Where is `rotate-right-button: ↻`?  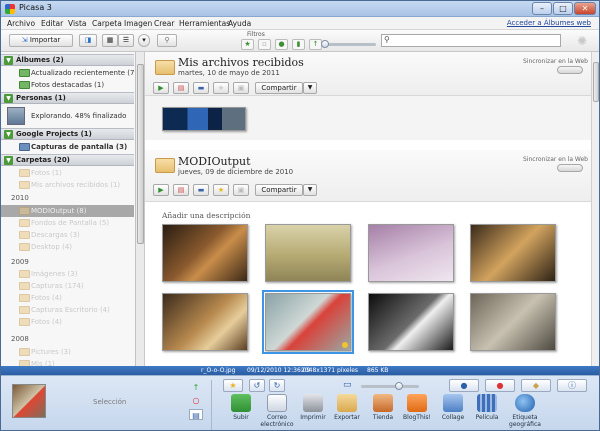 rotate-right-button: ↻ is located at coordinates (277, 385).